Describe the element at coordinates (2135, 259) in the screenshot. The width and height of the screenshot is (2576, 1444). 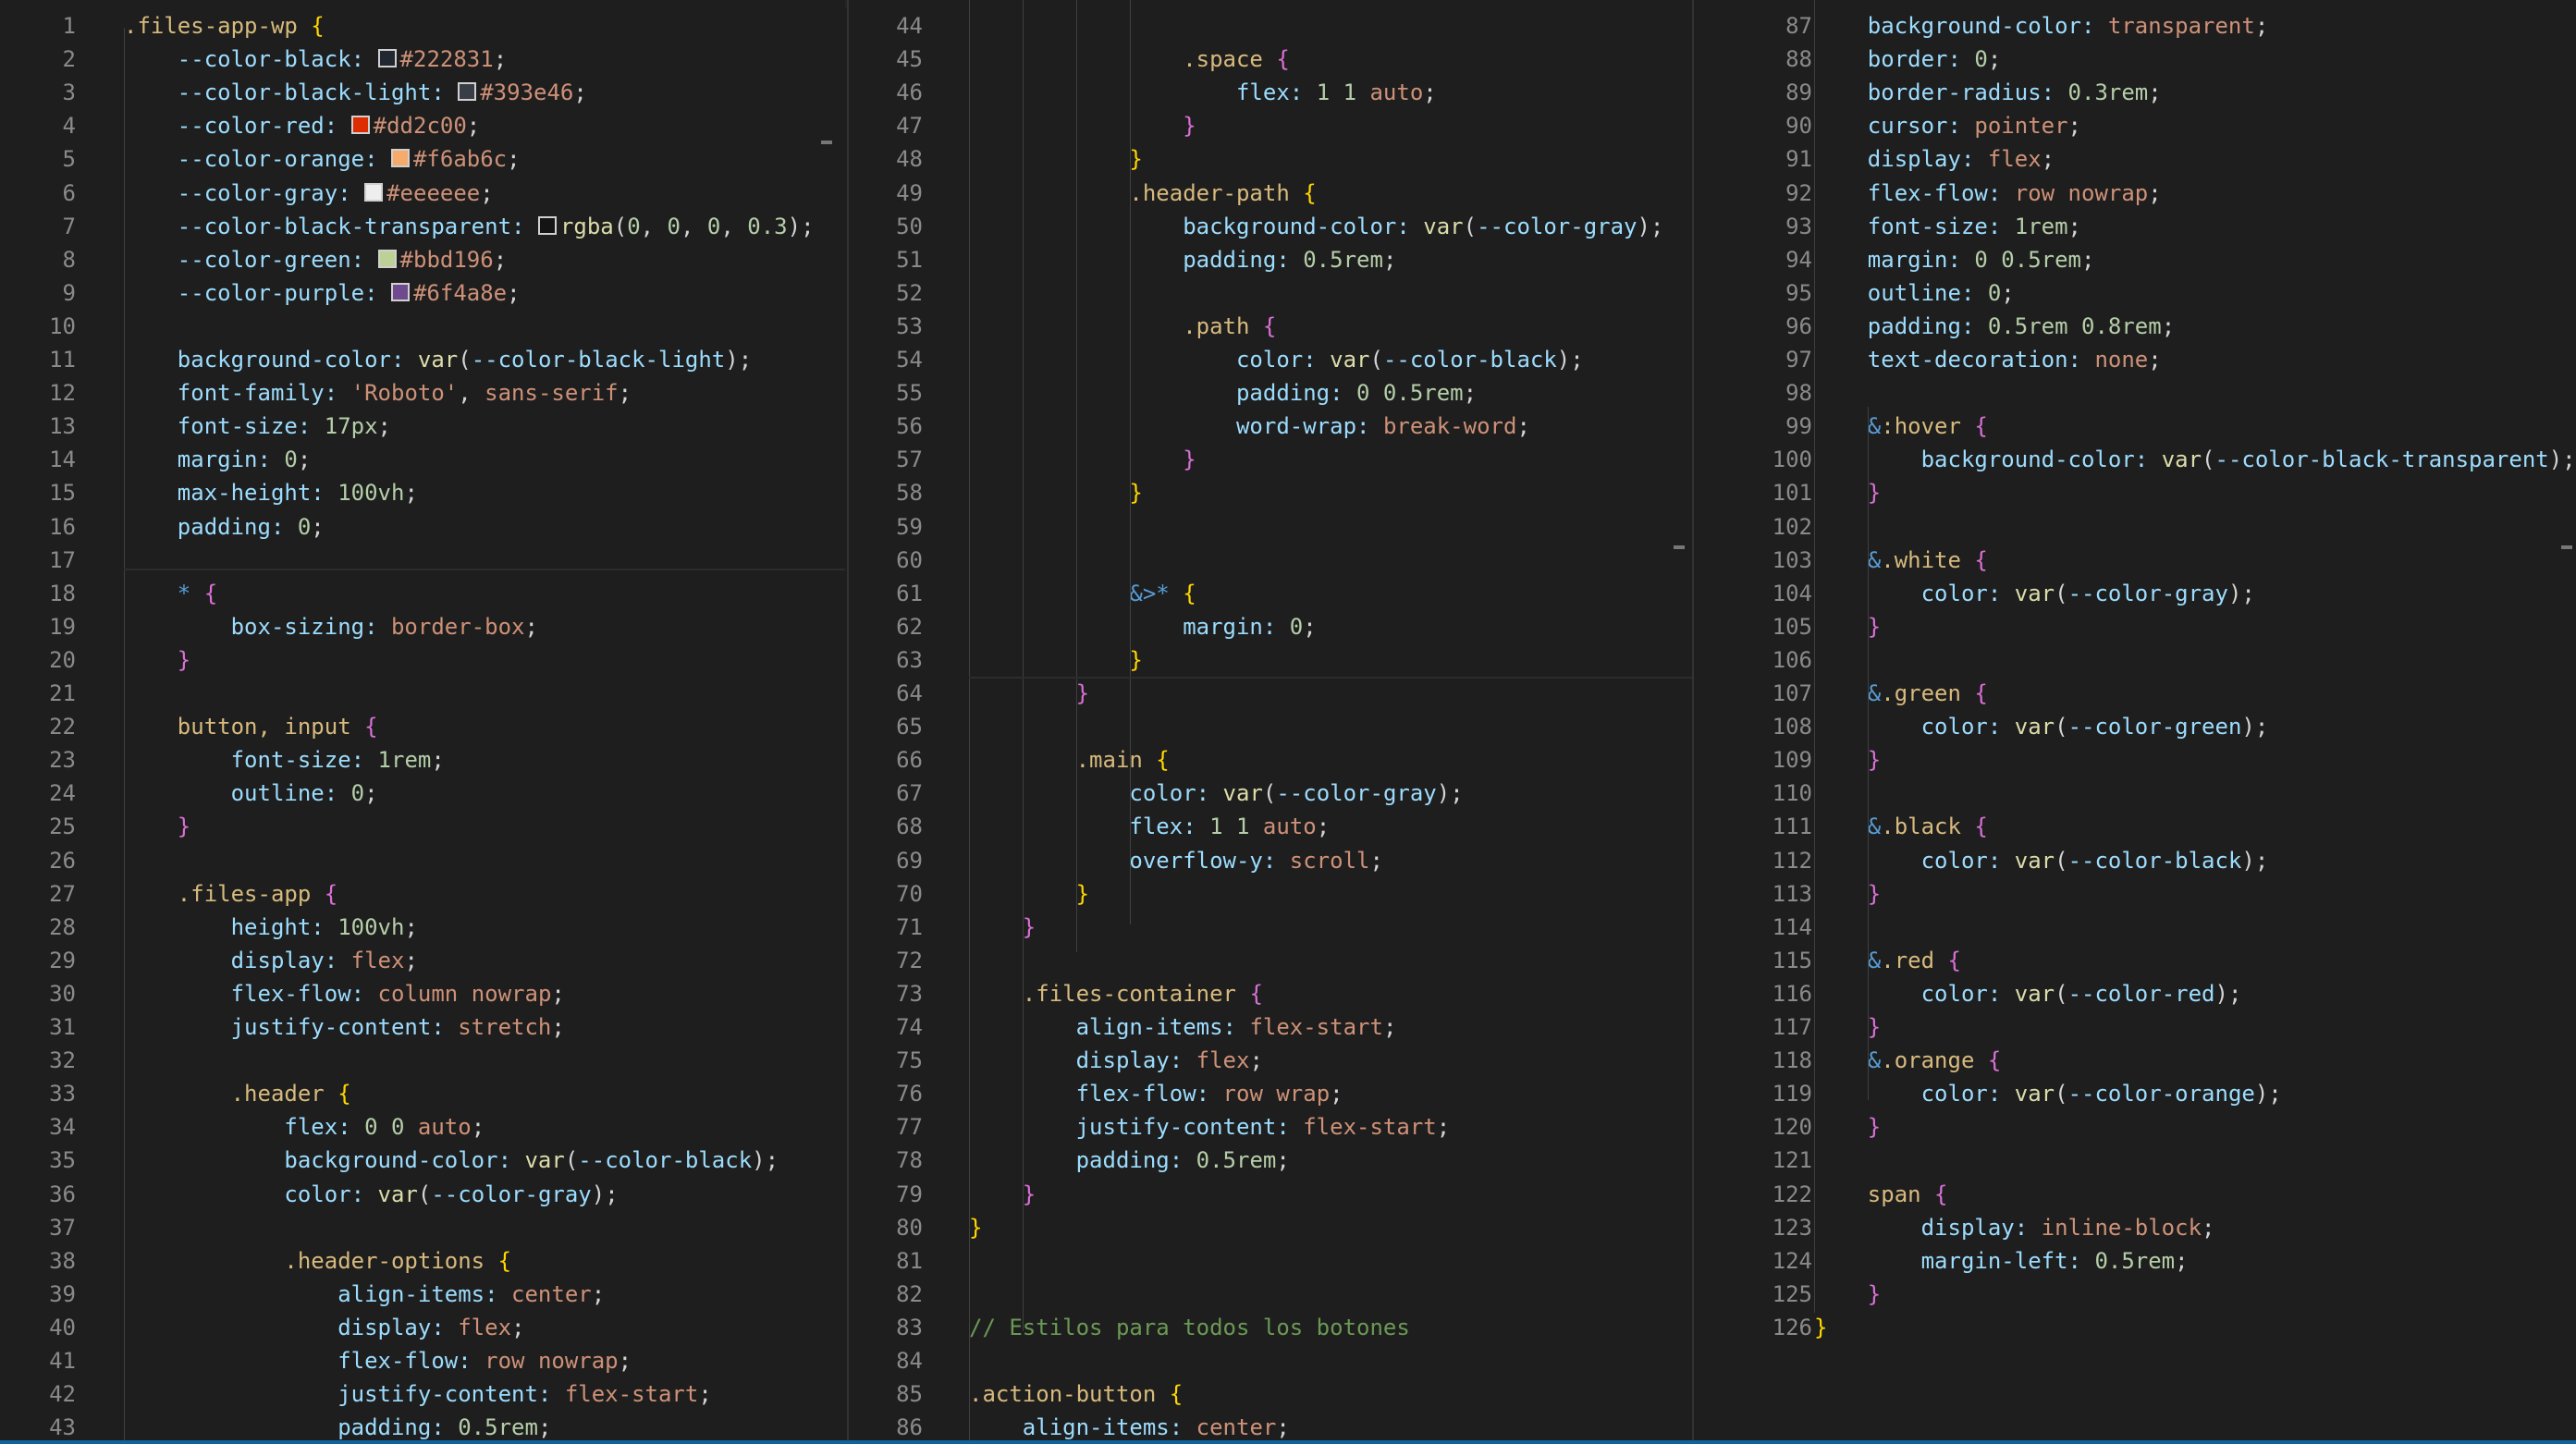
I see `code-line: 94 margin: 0 0.5rem;` at that location.